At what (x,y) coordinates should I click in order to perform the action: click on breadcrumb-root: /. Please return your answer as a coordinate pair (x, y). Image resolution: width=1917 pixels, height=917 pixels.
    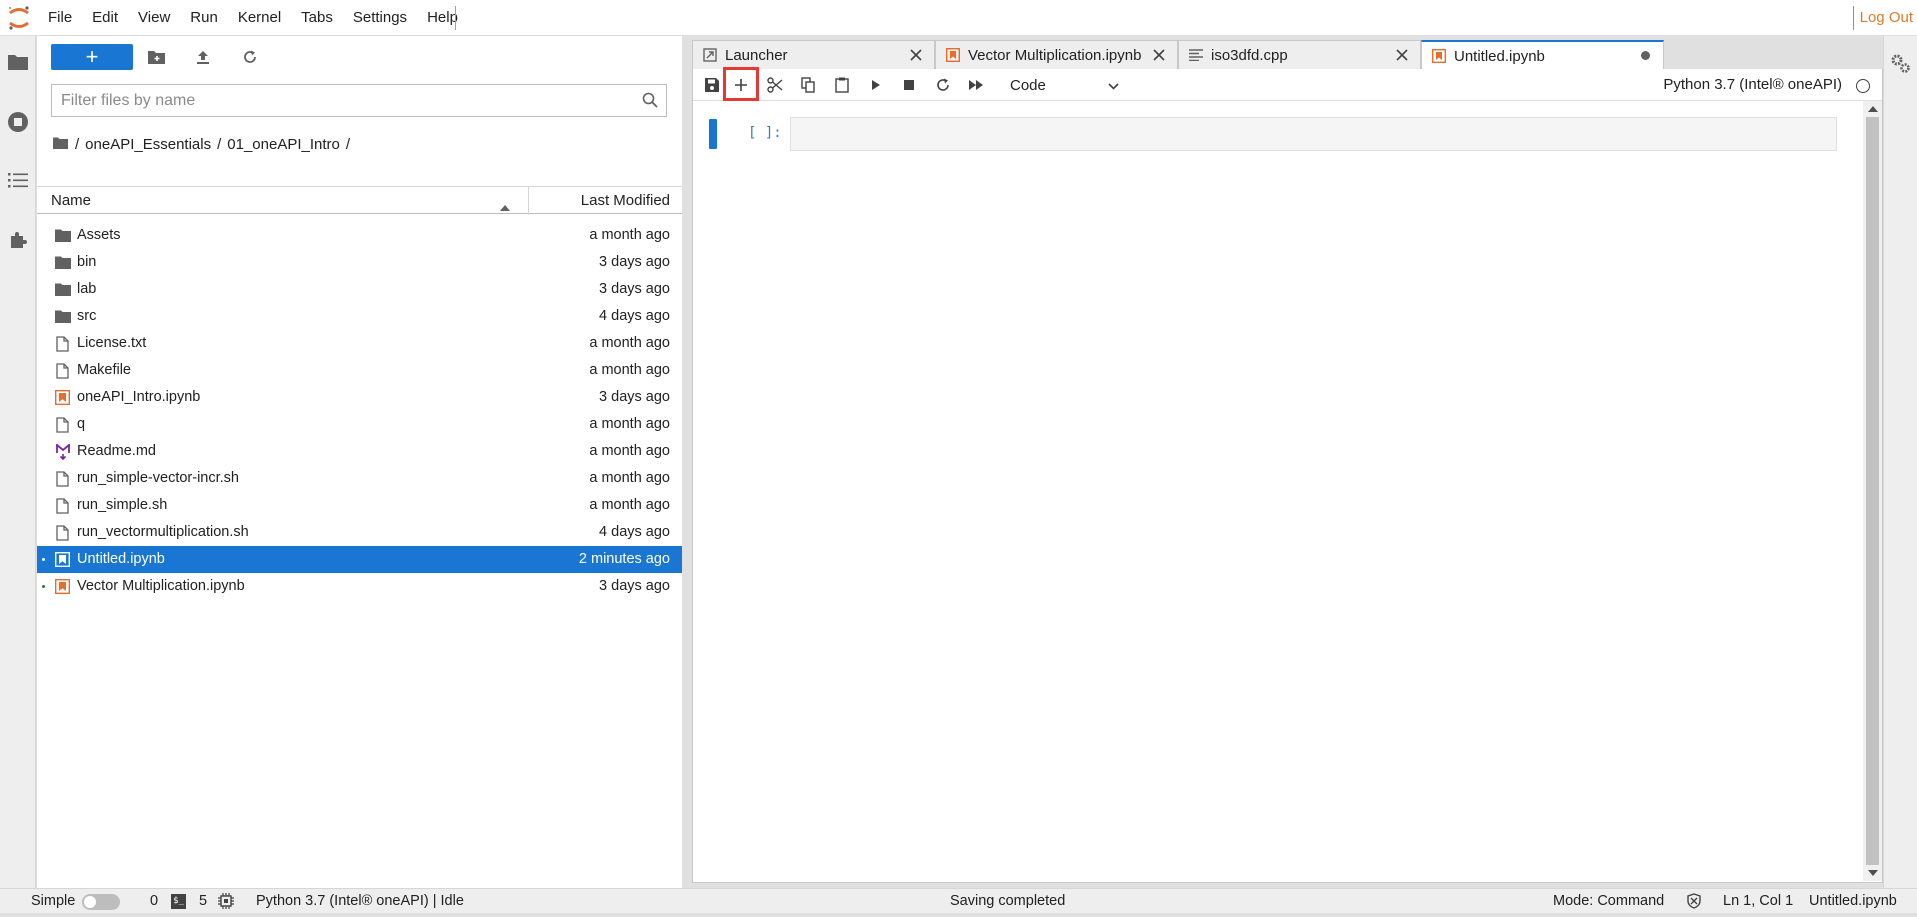
    Looking at the image, I should click on (77, 144).